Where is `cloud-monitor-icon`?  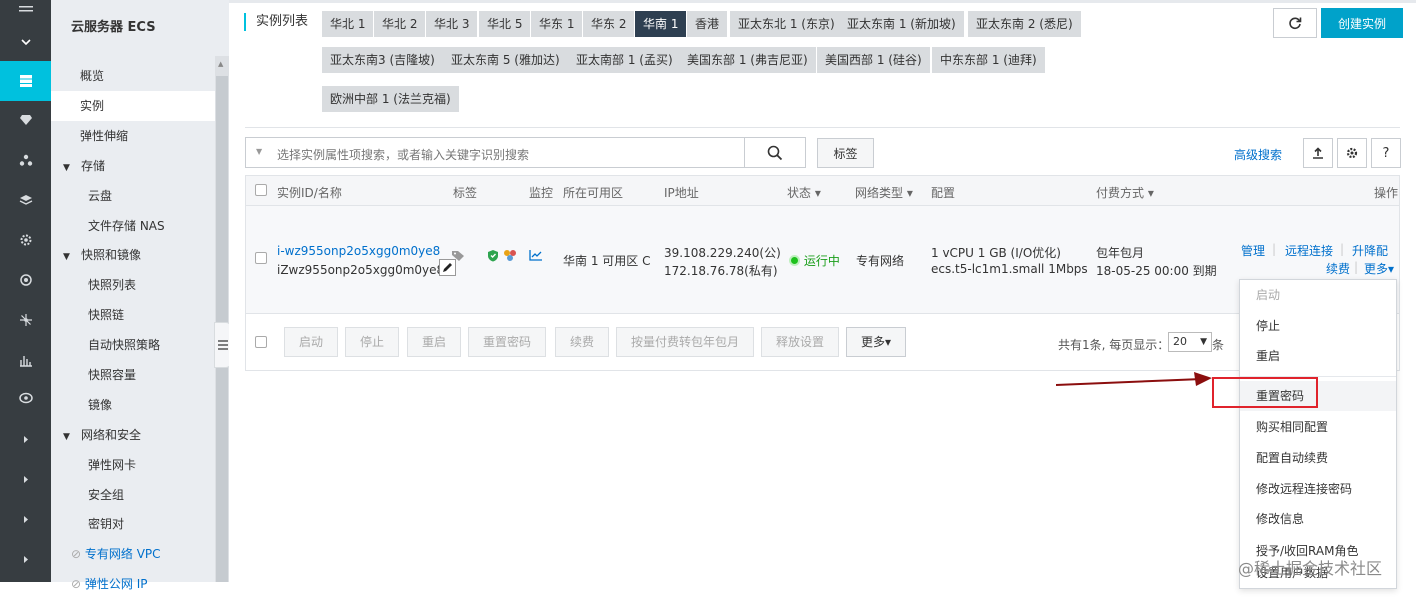
cloud-monitor-icon is located at coordinates (510, 257).